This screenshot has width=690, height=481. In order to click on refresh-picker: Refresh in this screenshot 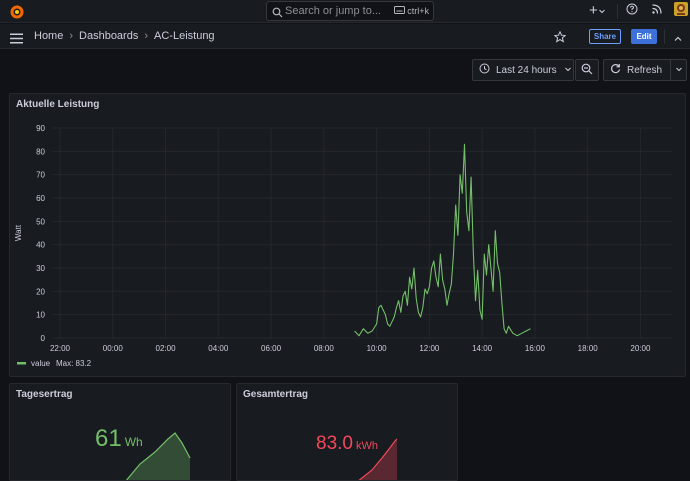, I will do `click(645, 70)`.